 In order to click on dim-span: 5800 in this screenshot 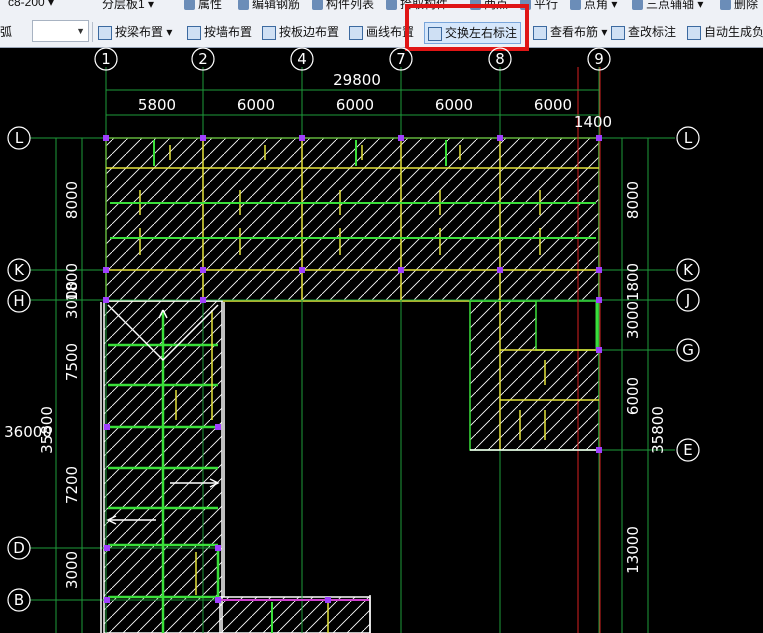, I will do `click(157, 105)`.